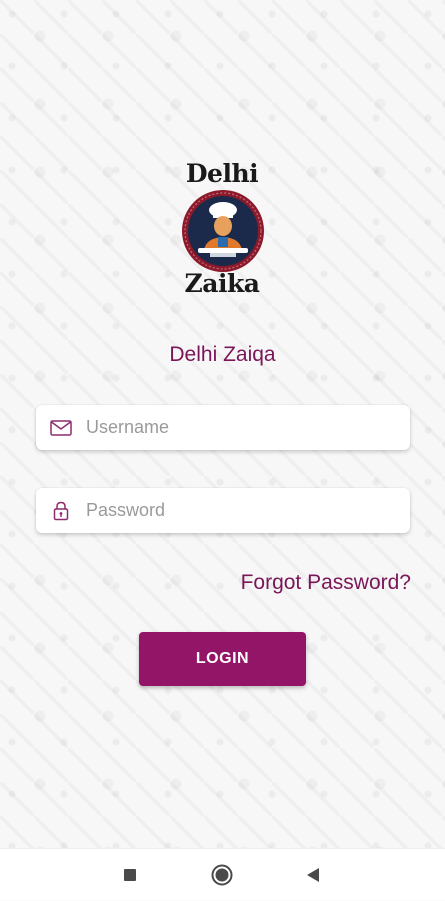 This screenshot has height=901, width=445. I want to click on password-field, so click(223, 510).